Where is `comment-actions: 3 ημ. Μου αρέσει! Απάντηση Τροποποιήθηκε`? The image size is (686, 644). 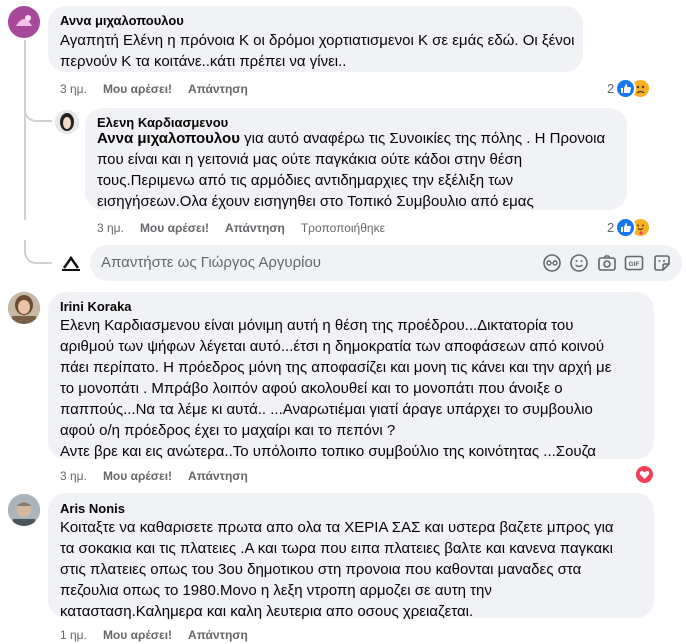 comment-actions: 3 ημ. Μου αρέσει! Απάντηση Τροποποιήθηκε is located at coordinates (249, 228).